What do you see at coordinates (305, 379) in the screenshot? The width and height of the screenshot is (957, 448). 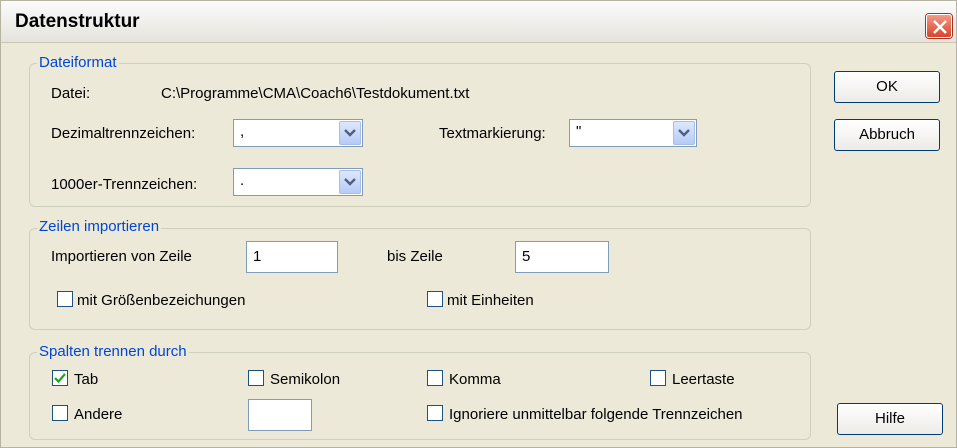 I see `semikolon-label: Semikolon` at bounding box center [305, 379].